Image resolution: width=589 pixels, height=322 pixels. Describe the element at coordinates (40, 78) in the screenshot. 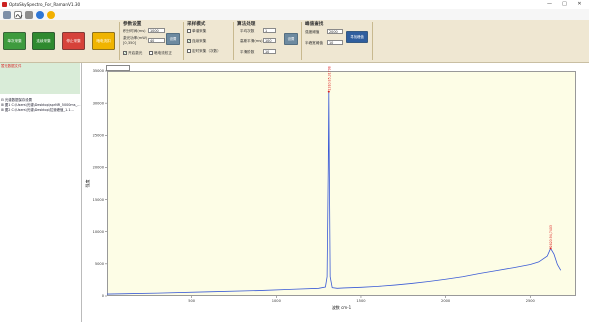

I see `status-box: 暂无数据文件` at that location.